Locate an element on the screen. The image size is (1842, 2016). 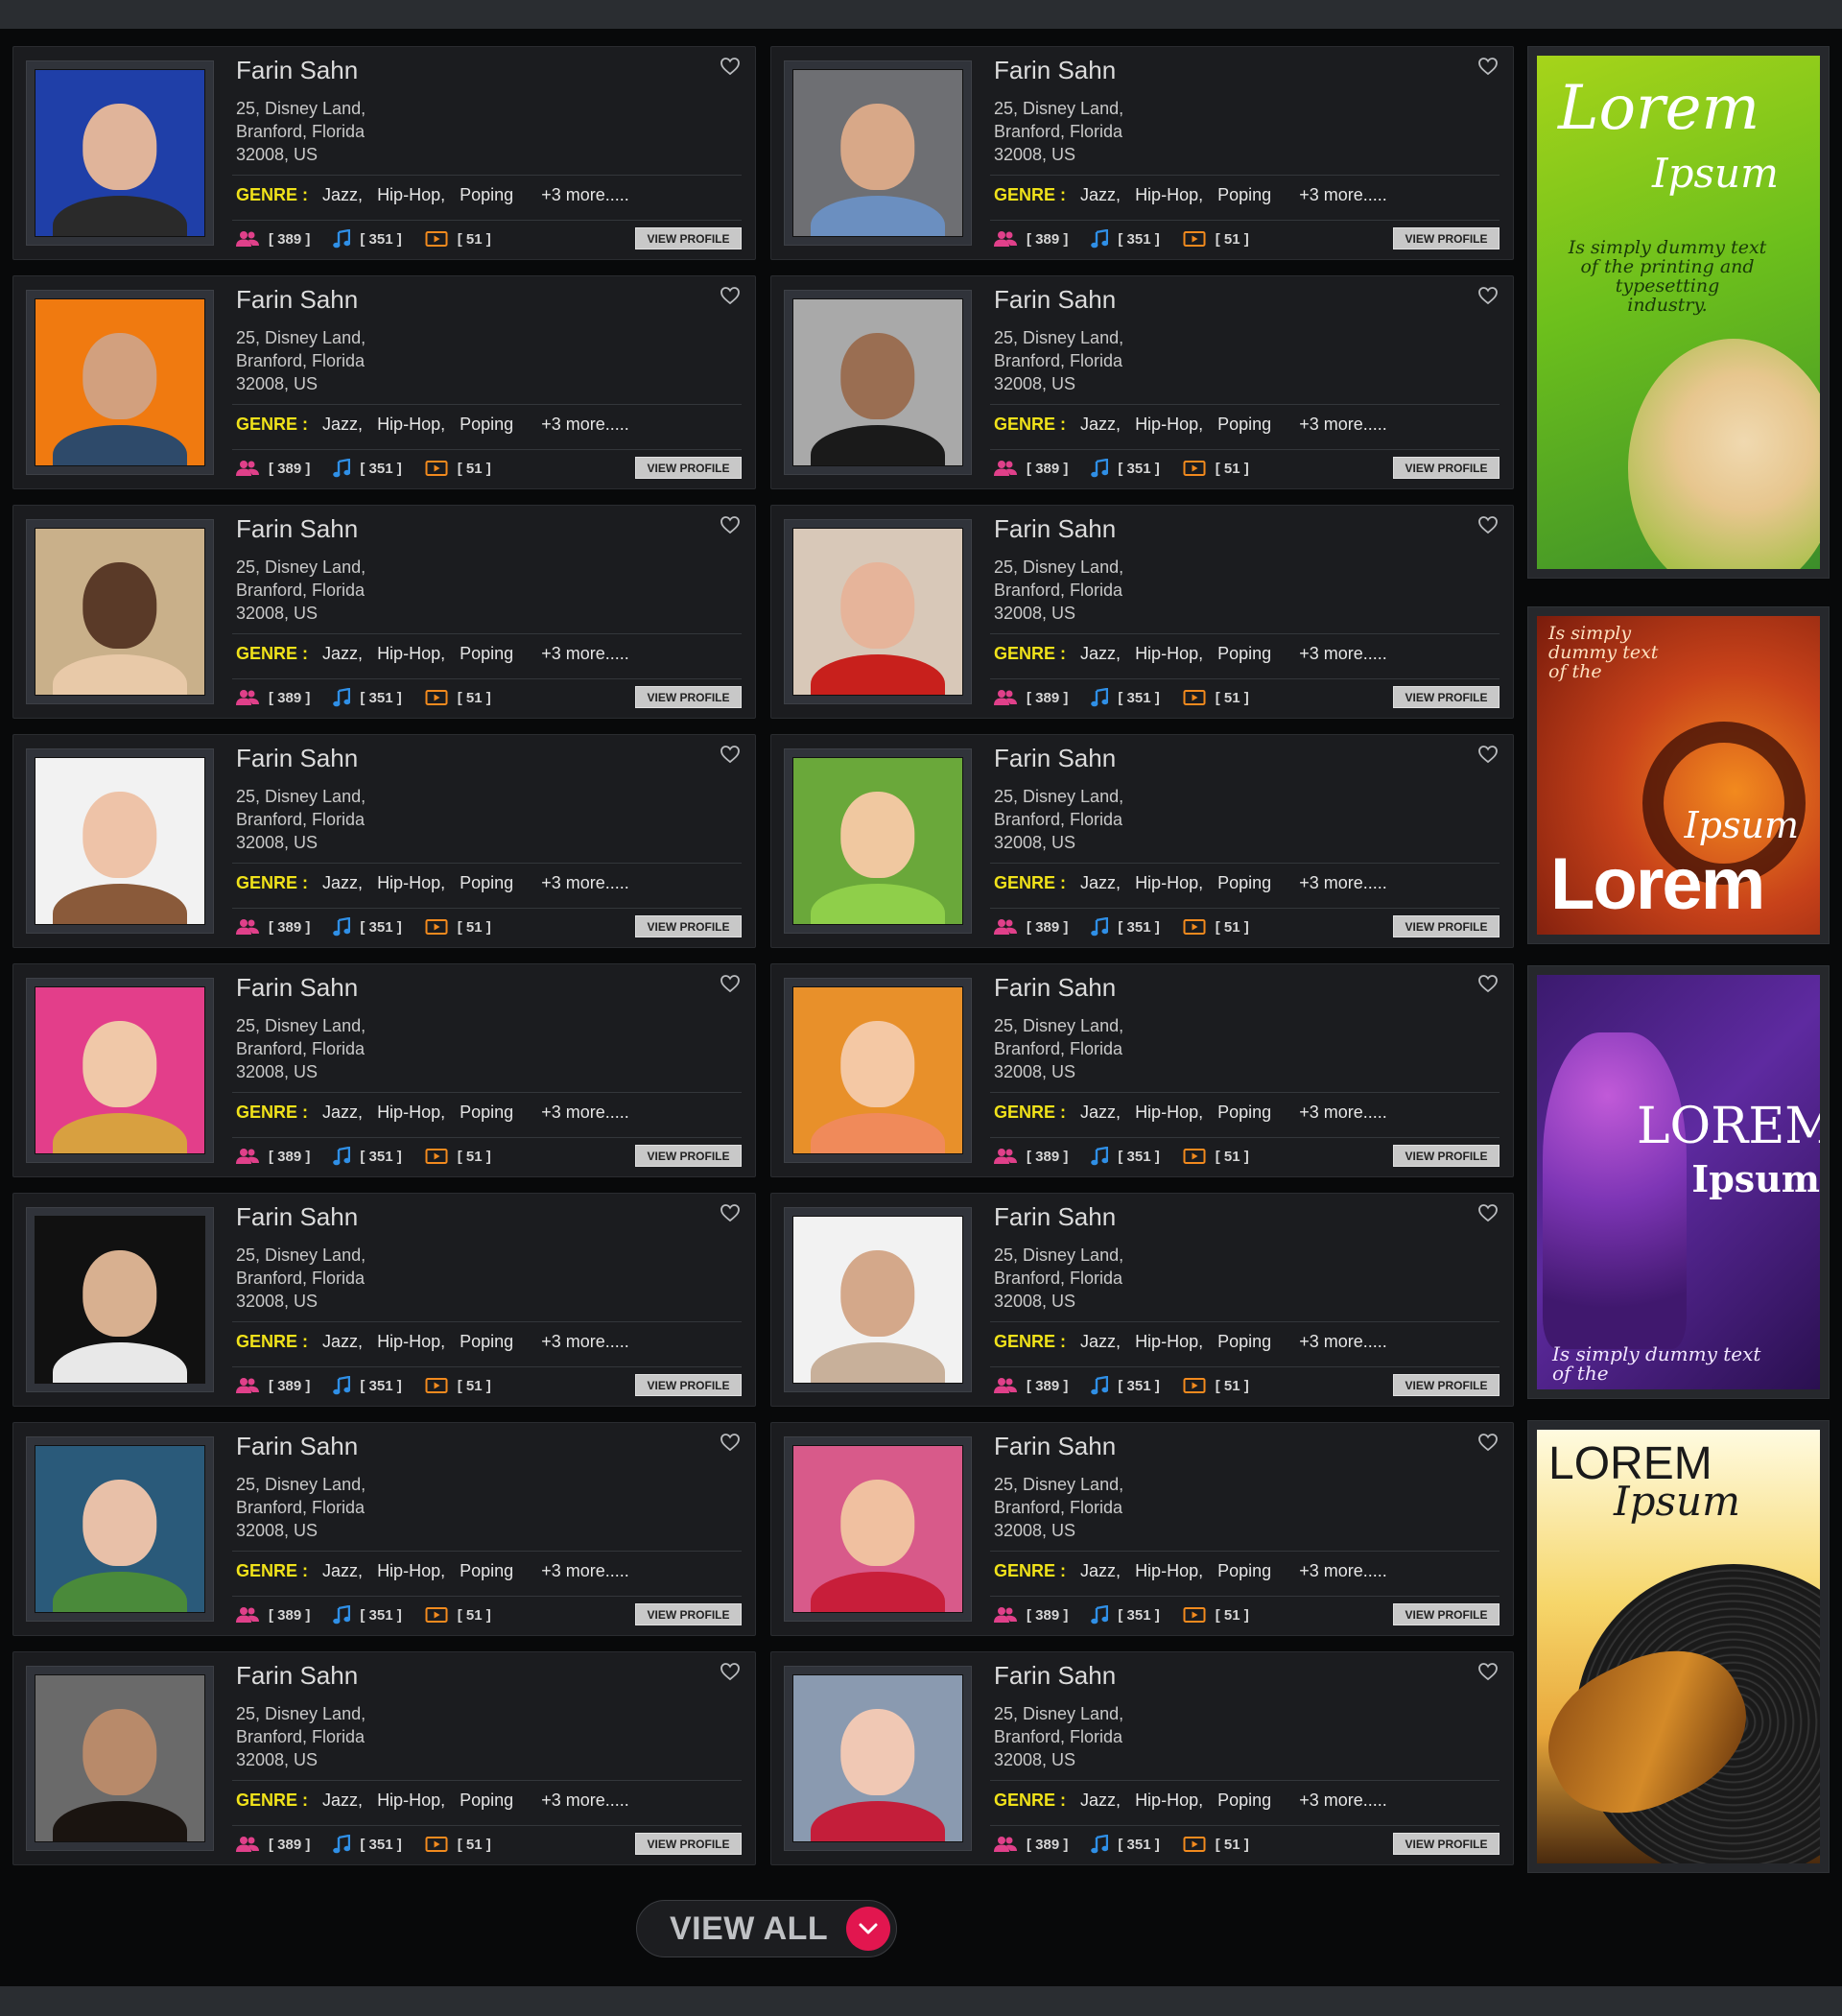
ad-banner-4: LOREM Ipsum is located at coordinates (1678, 1646).